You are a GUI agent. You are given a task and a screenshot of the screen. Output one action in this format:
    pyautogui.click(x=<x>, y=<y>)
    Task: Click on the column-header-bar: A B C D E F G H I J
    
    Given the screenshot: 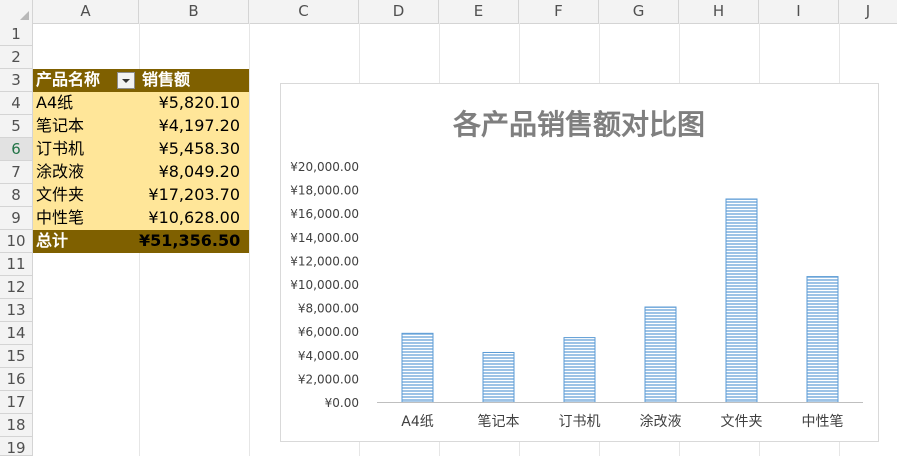 What is the action you would take?
    pyautogui.click(x=448, y=12)
    